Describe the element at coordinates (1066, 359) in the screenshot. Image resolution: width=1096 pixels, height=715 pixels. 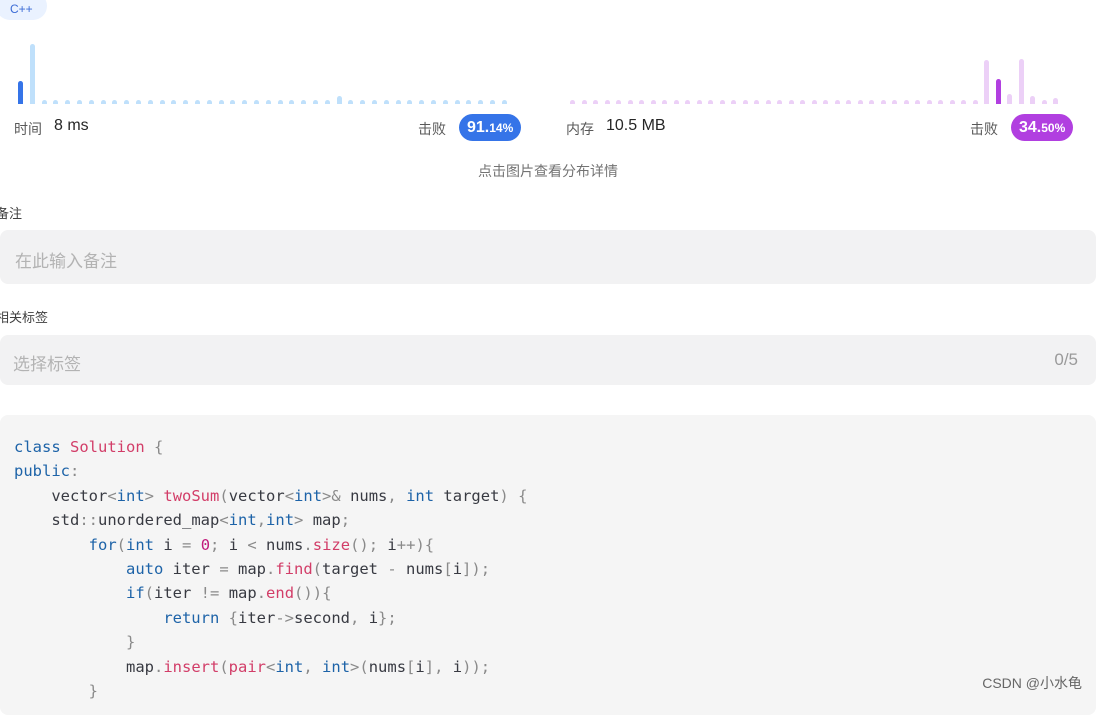
I see `tags-count: 0/5` at that location.